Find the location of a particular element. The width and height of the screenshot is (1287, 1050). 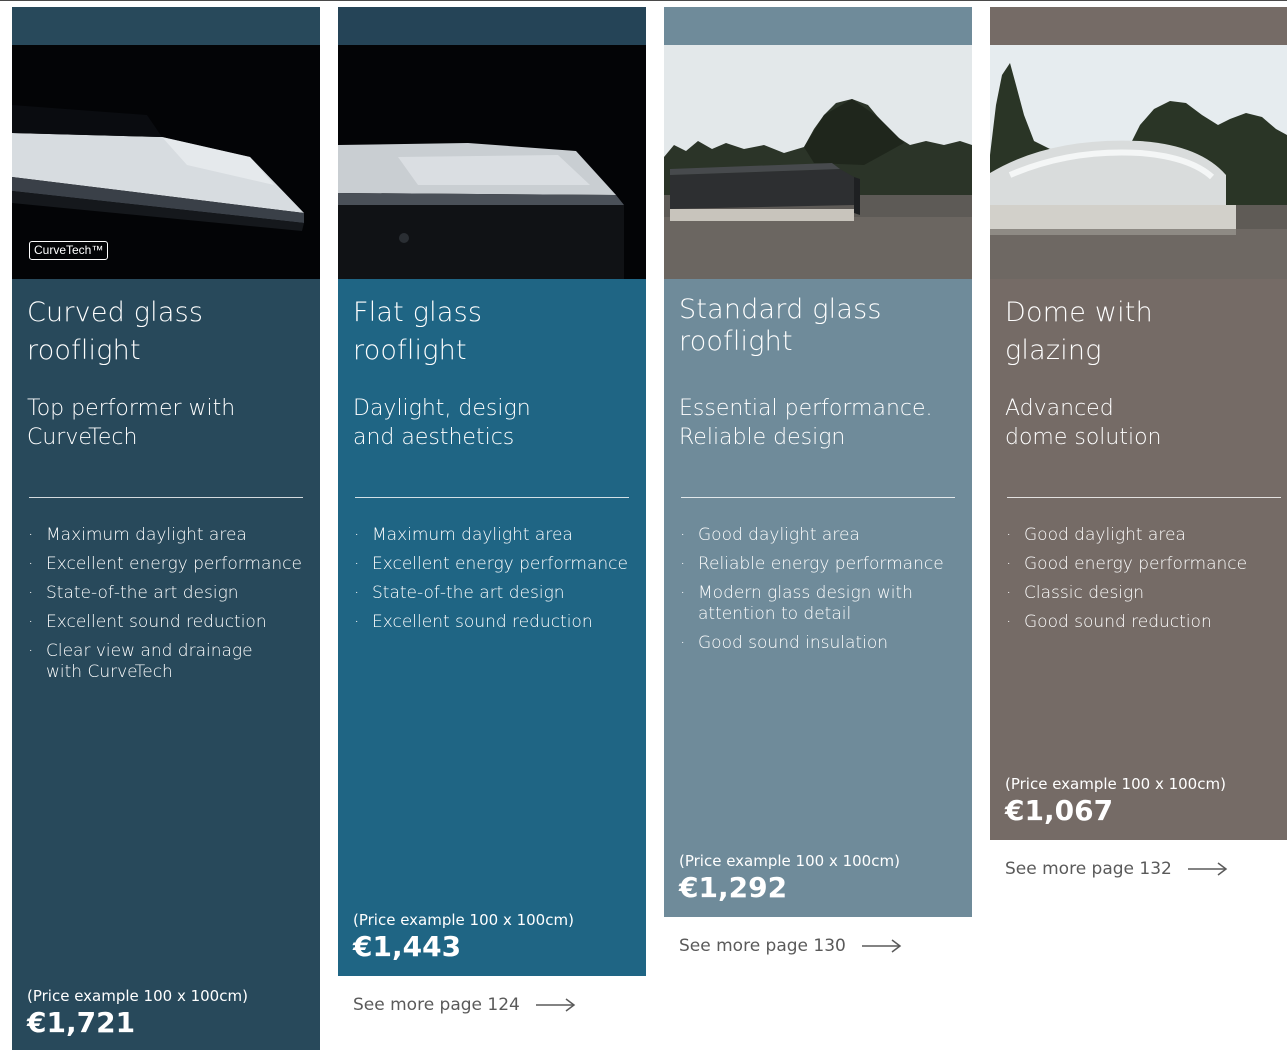

price-value: €1,067 is located at coordinates (1059, 810).